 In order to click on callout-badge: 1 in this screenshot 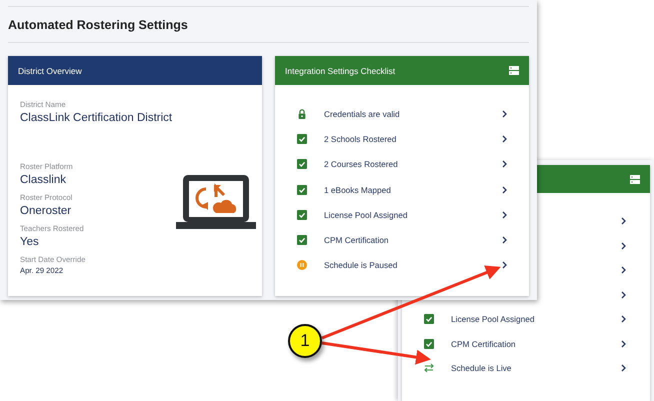, I will do `click(305, 341)`.